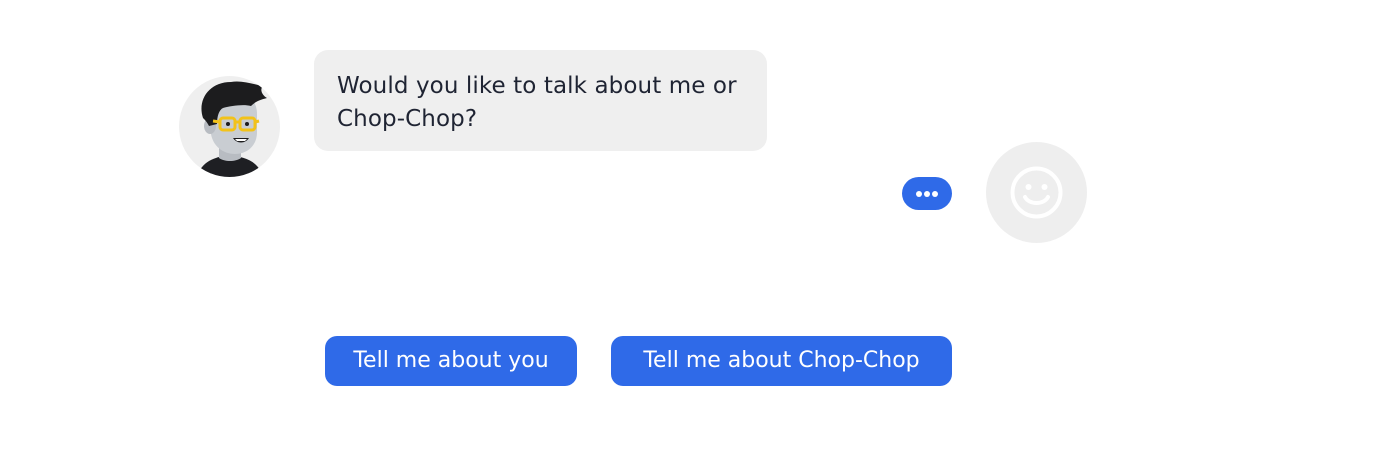  What do you see at coordinates (781, 361) in the screenshot?
I see `tell-me-about-chop-chop-button: Tell me about Chop-Chop` at bounding box center [781, 361].